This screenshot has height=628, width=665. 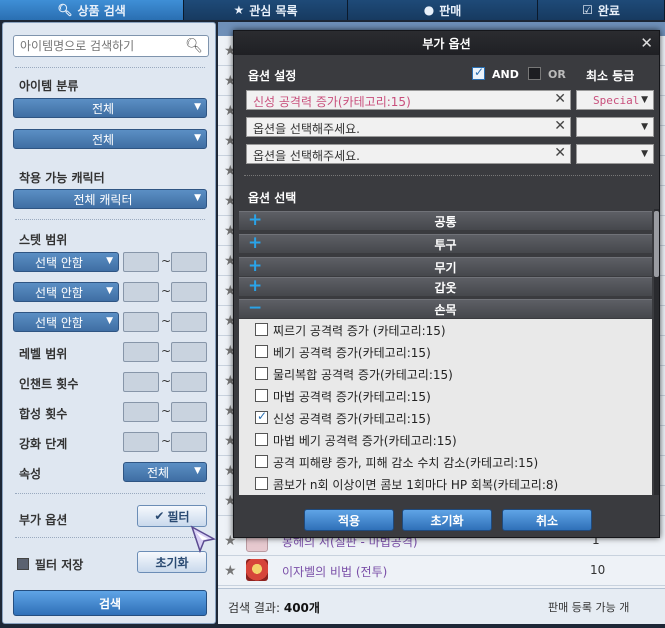 What do you see at coordinates (141, 412) in the screenshot?
I see `synthesis-min` at bounding box center [141, 412].